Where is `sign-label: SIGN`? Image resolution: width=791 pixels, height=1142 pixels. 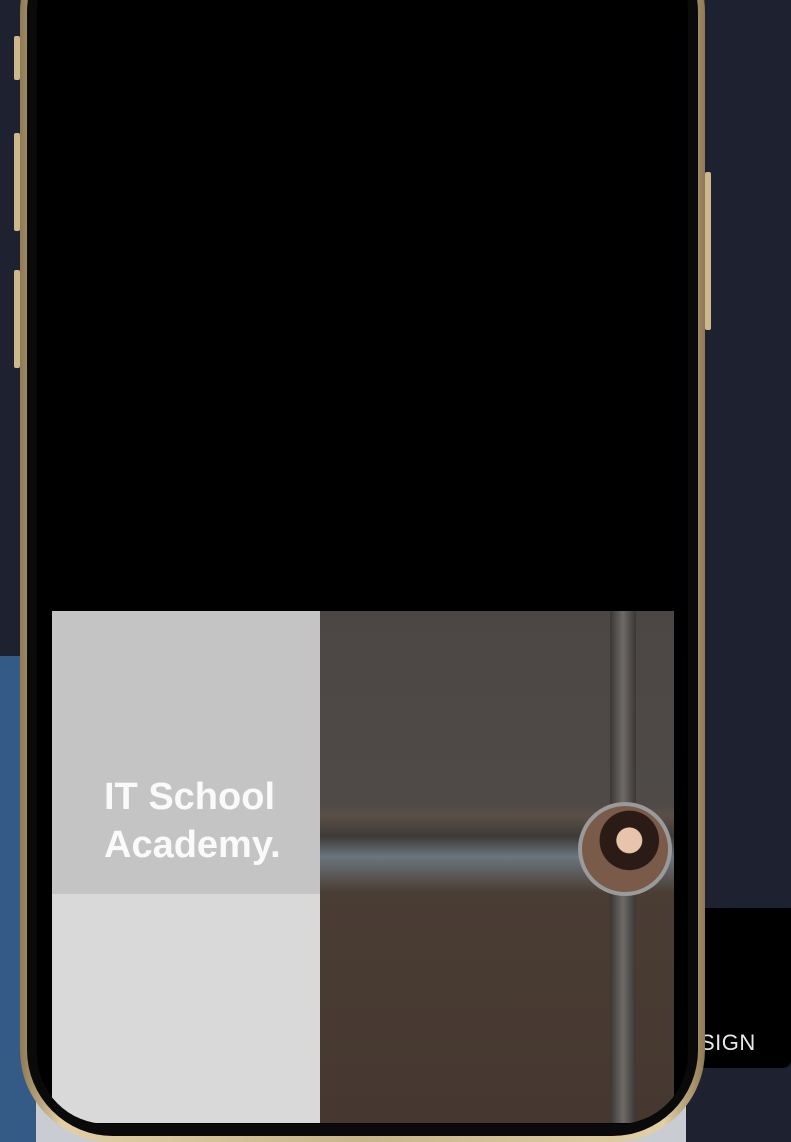
sign-label: SIGN is located at coordinates (728, 1043).